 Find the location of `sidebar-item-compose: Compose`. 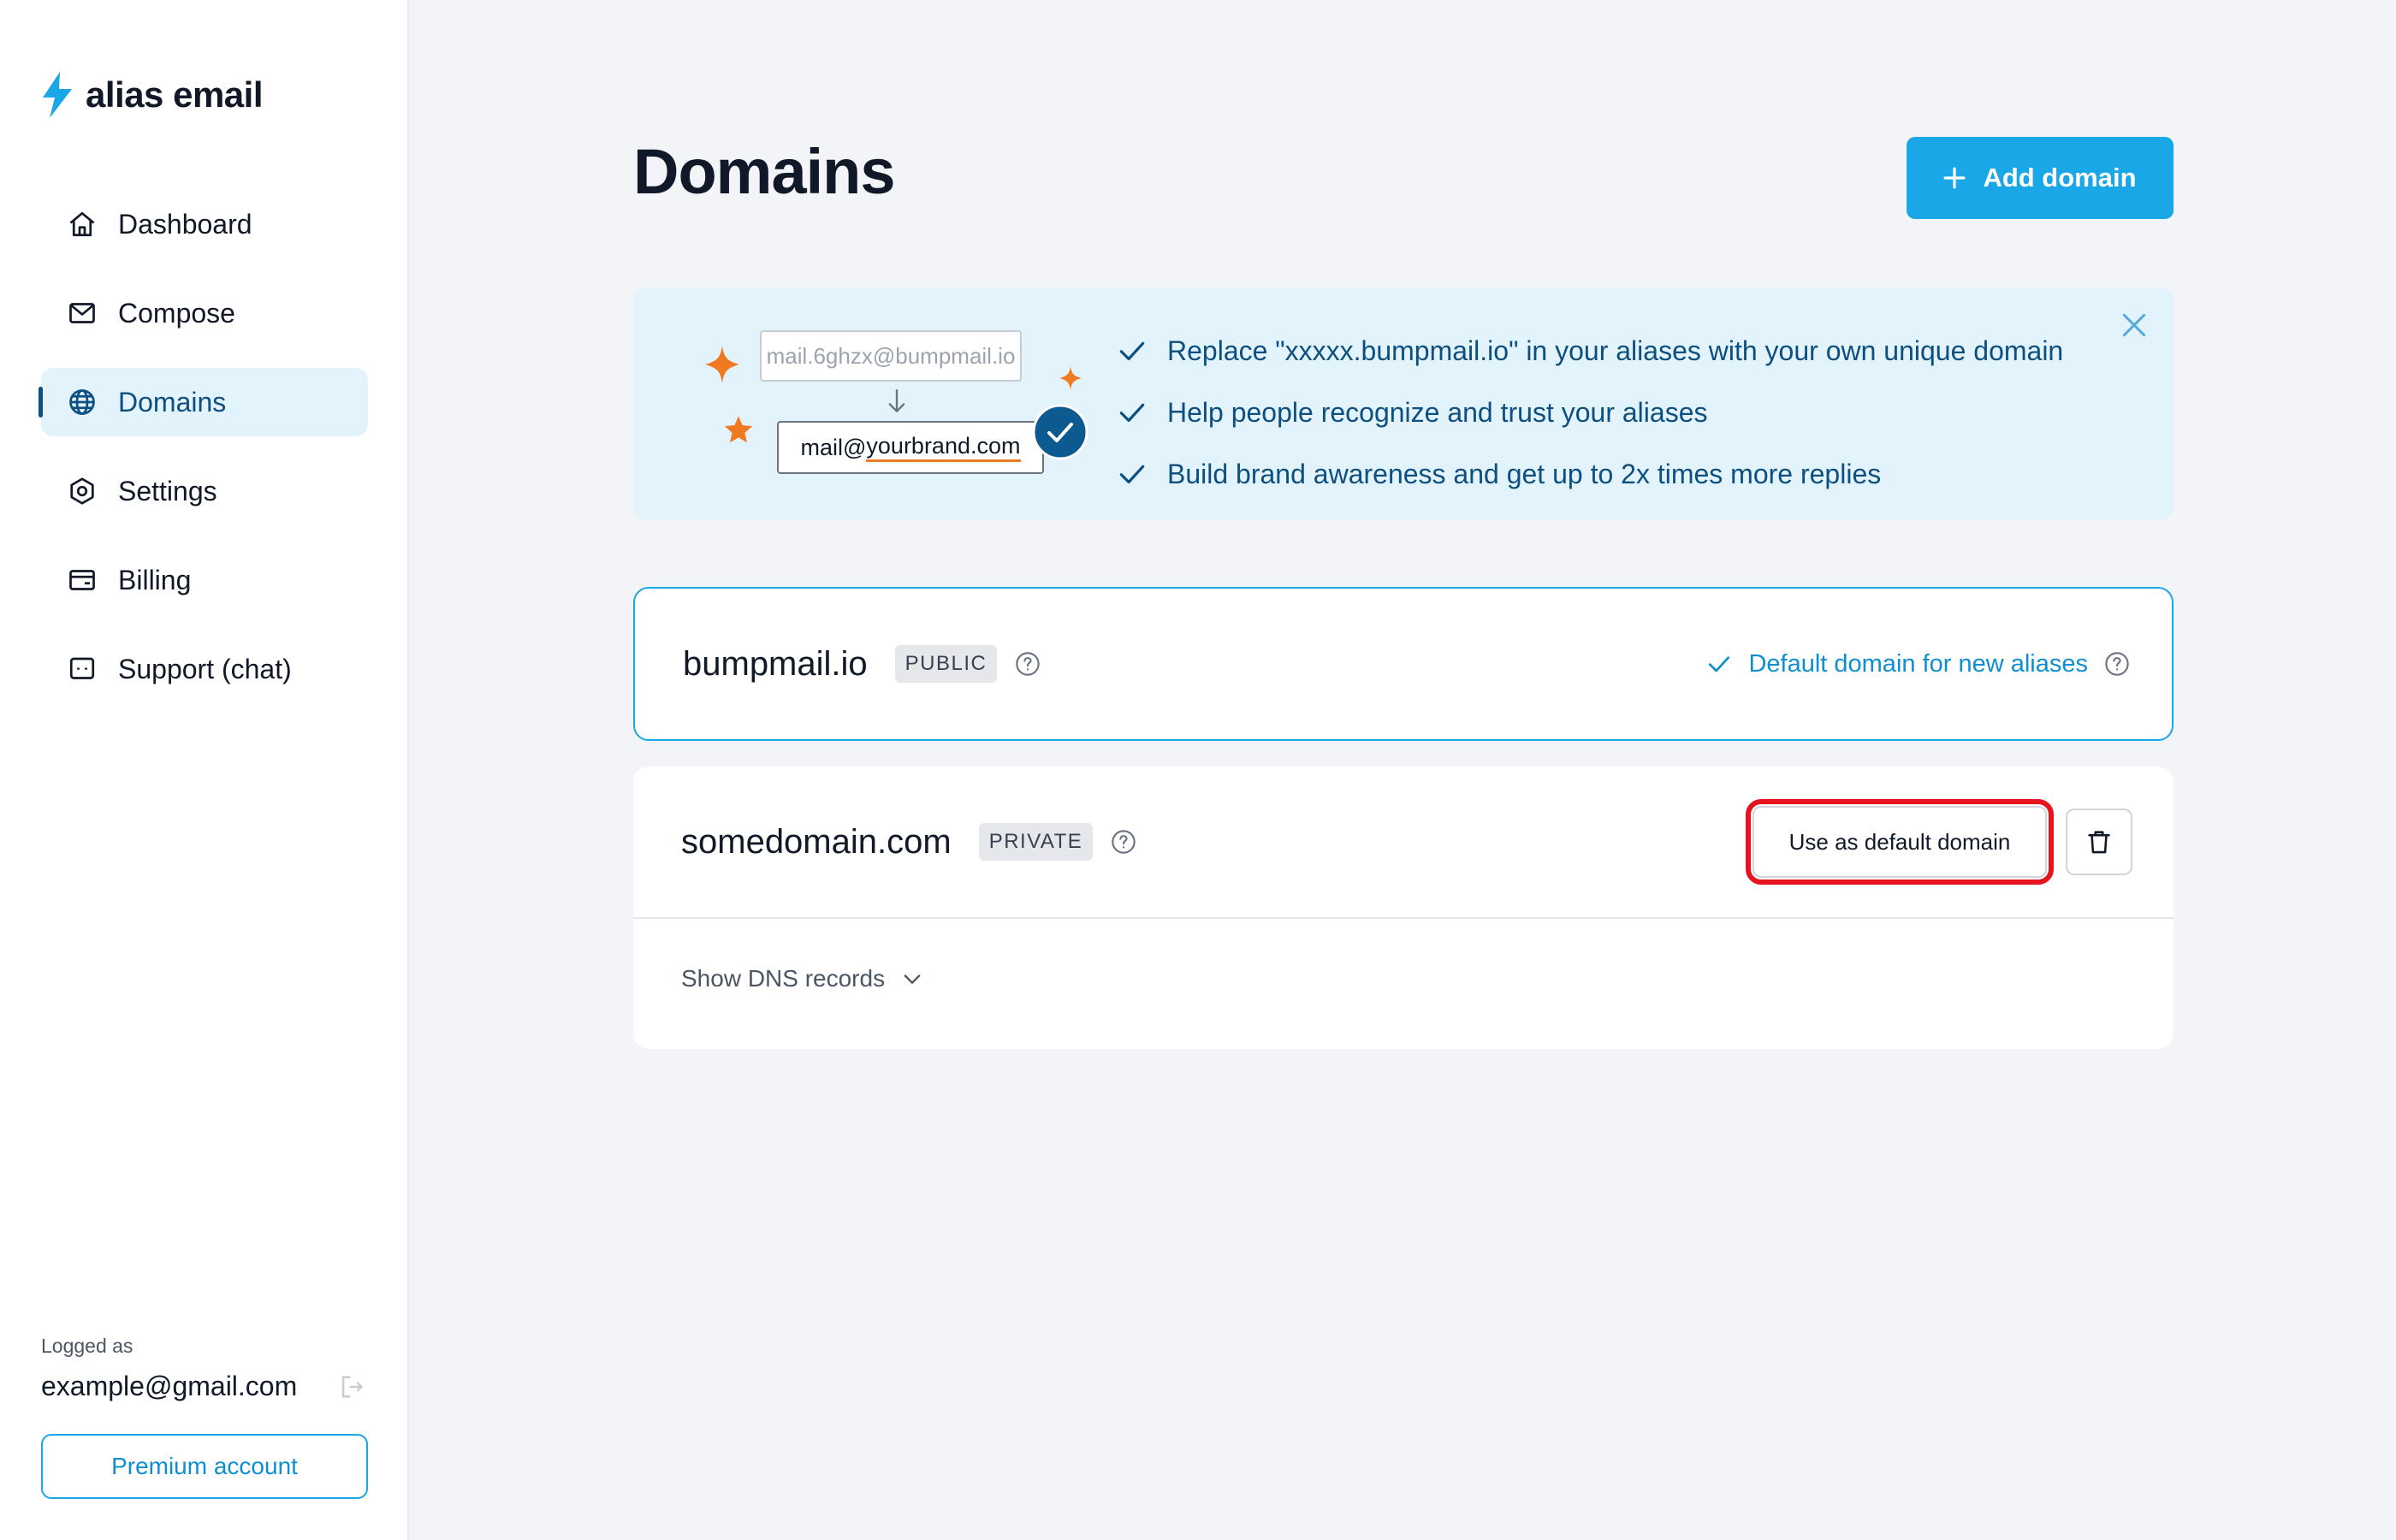

sidebar-item-compose: Compose is located at coordinates (204, 313).